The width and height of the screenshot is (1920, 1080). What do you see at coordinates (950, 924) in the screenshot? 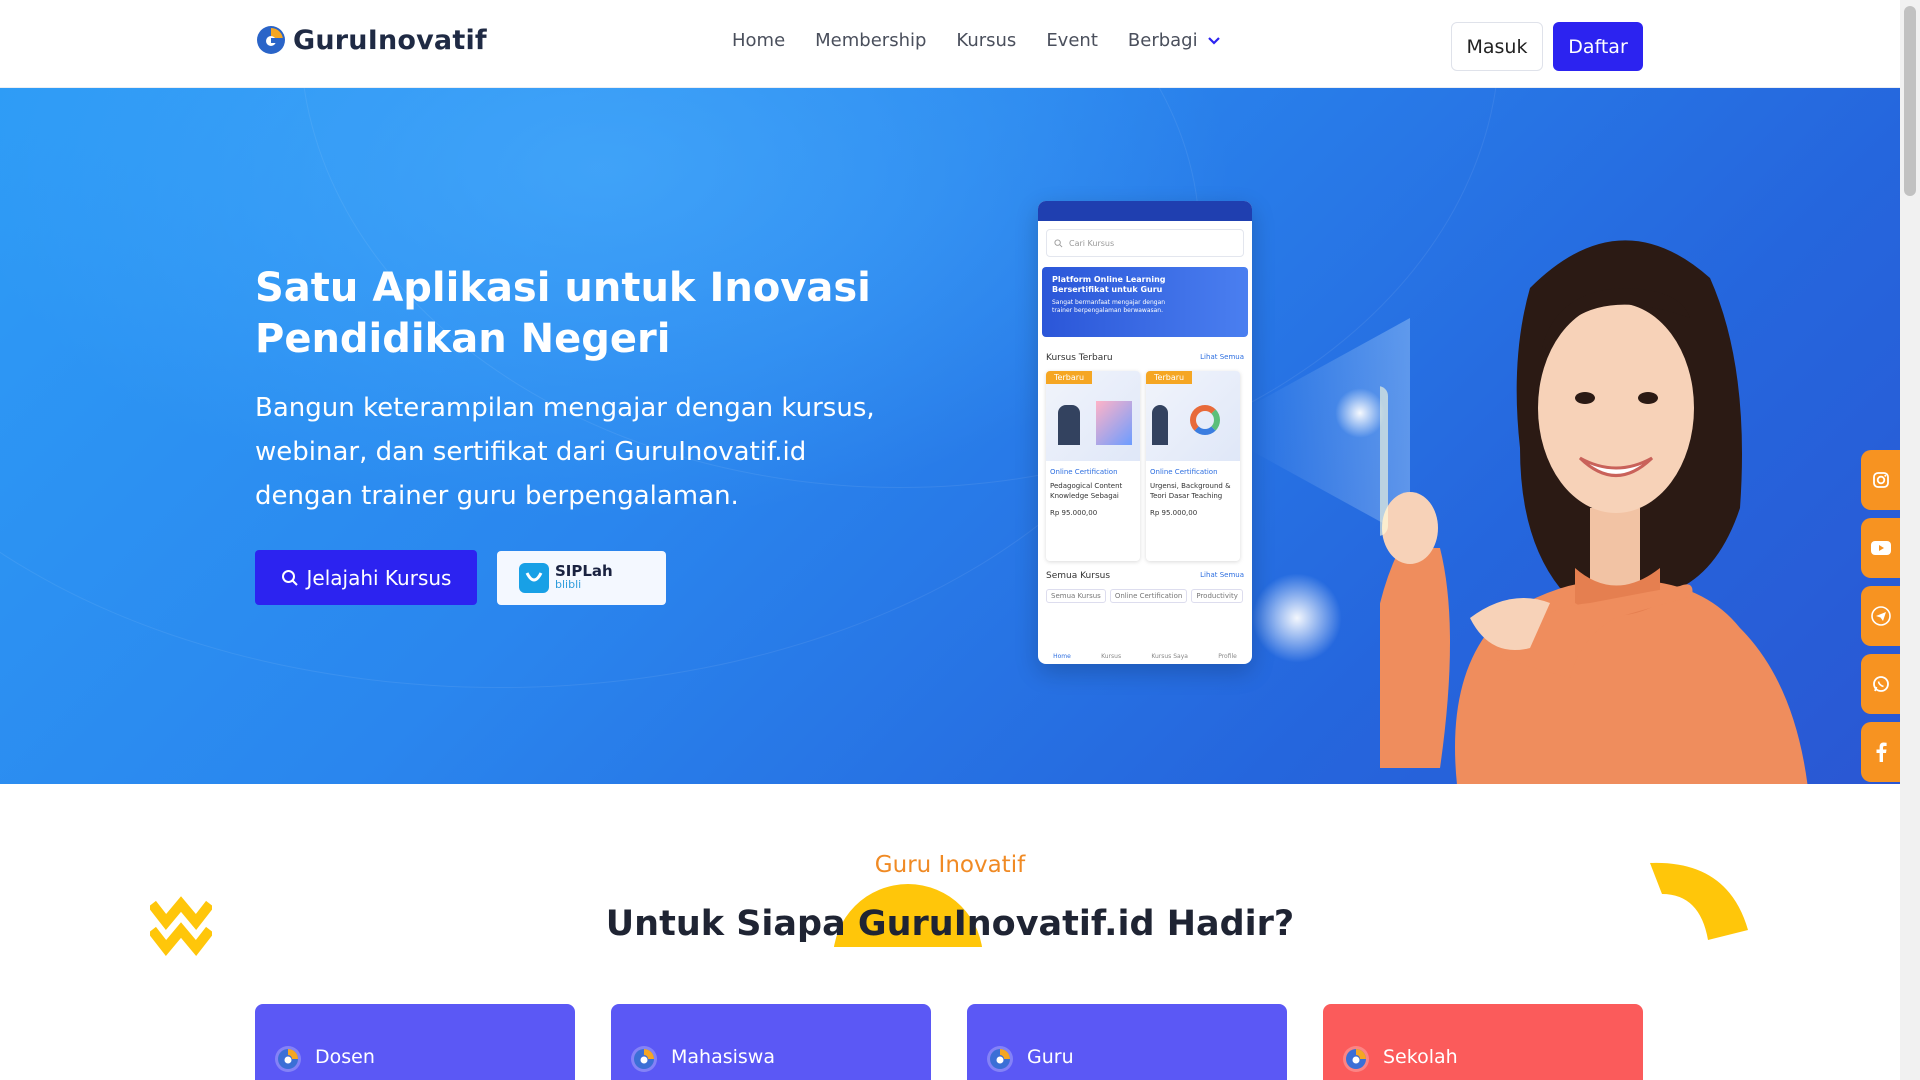
I see `section-title: Untuk Siapa GuruInovatif.id Hadir?` at bounding box center [950, 924].